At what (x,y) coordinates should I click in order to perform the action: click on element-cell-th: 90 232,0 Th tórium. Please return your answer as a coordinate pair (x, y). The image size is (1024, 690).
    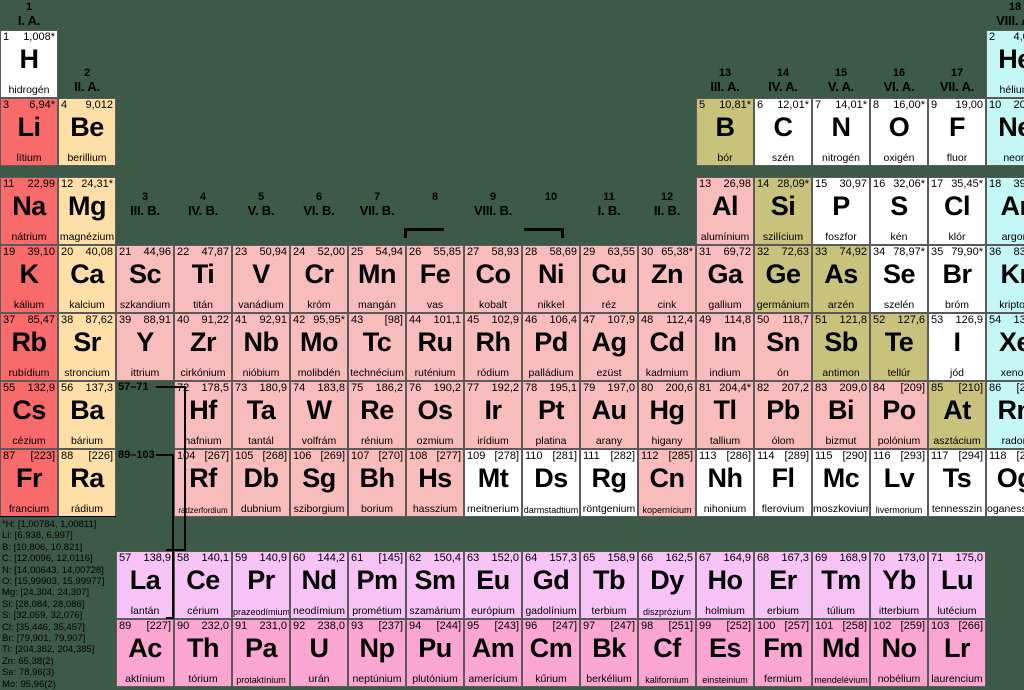
    Looking at the image, I should click on (203, 653).